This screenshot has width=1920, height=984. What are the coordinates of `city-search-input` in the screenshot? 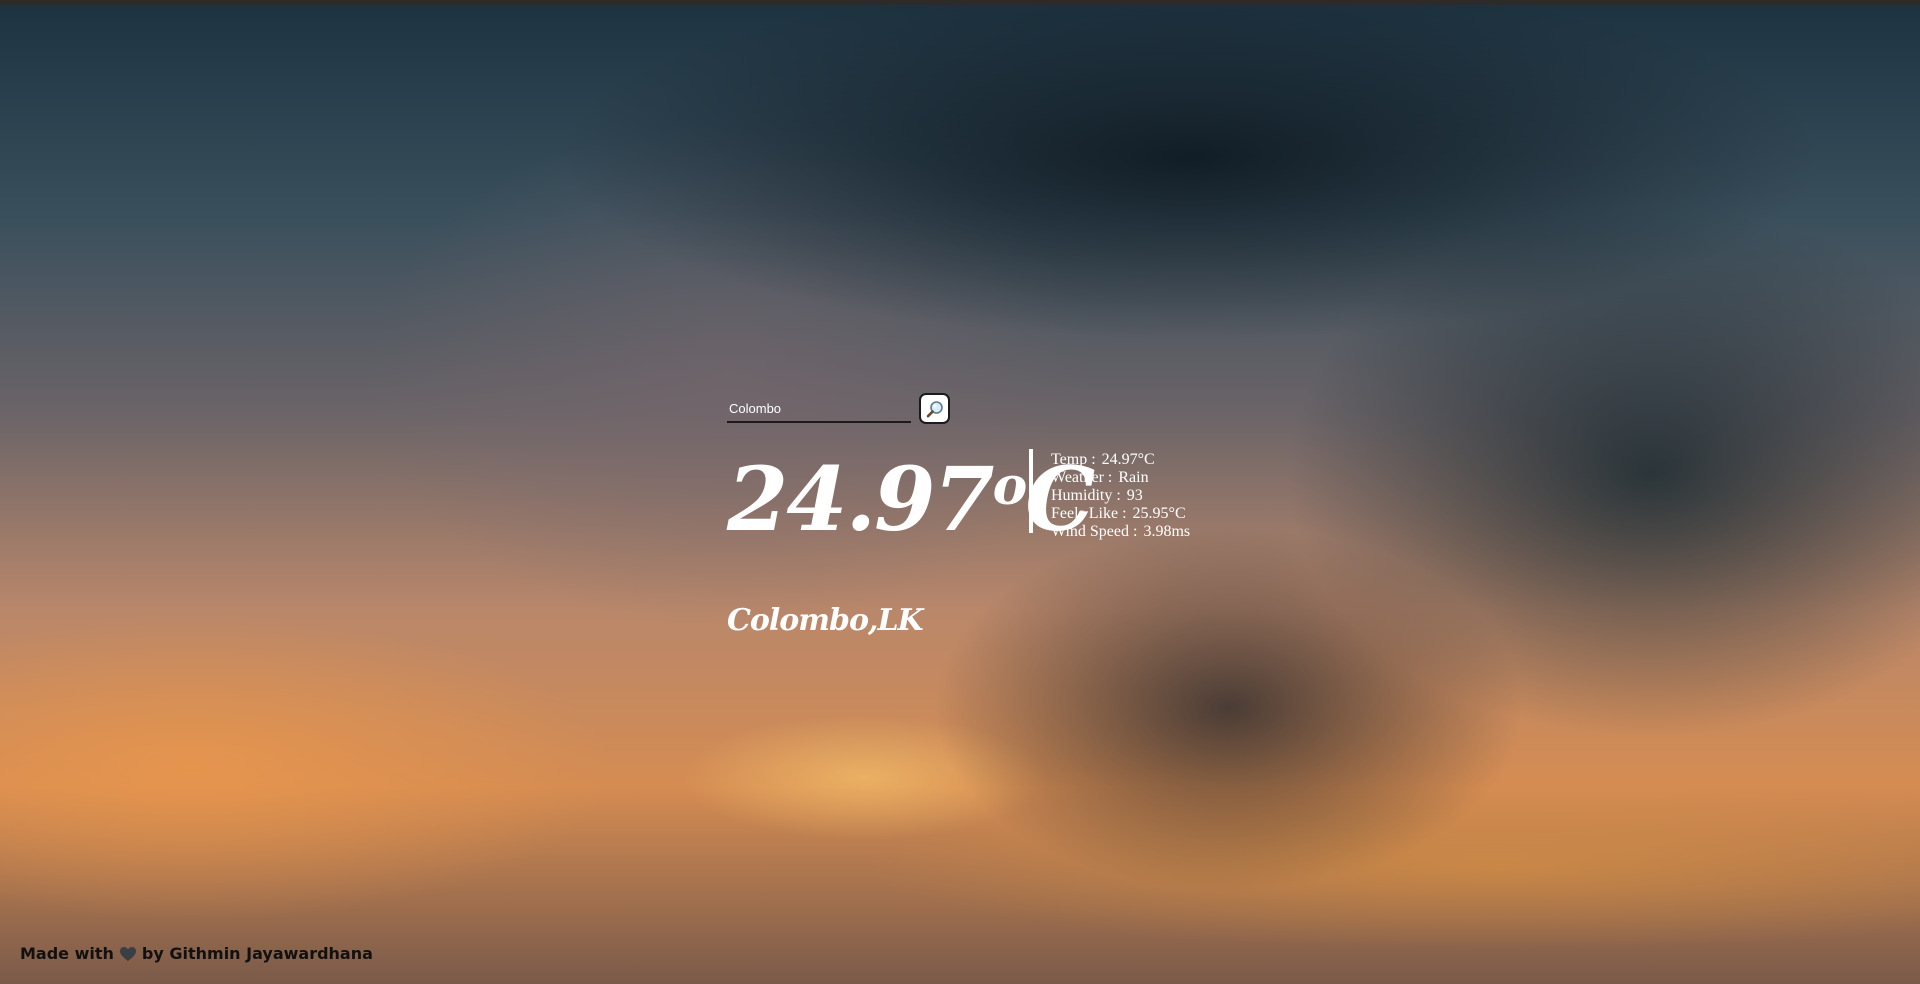 It's located at (819, 409).